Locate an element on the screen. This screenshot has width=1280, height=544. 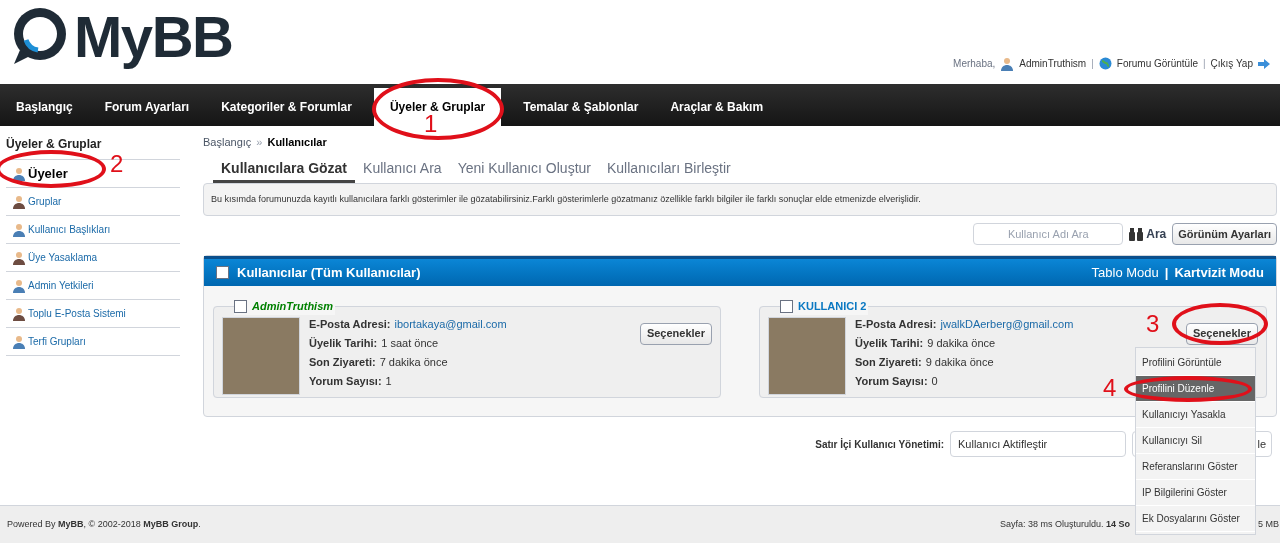
footer-stats: Sayfa: 38 ms Oluşturuldu. 14 So is located at coordinates (1064, 524).